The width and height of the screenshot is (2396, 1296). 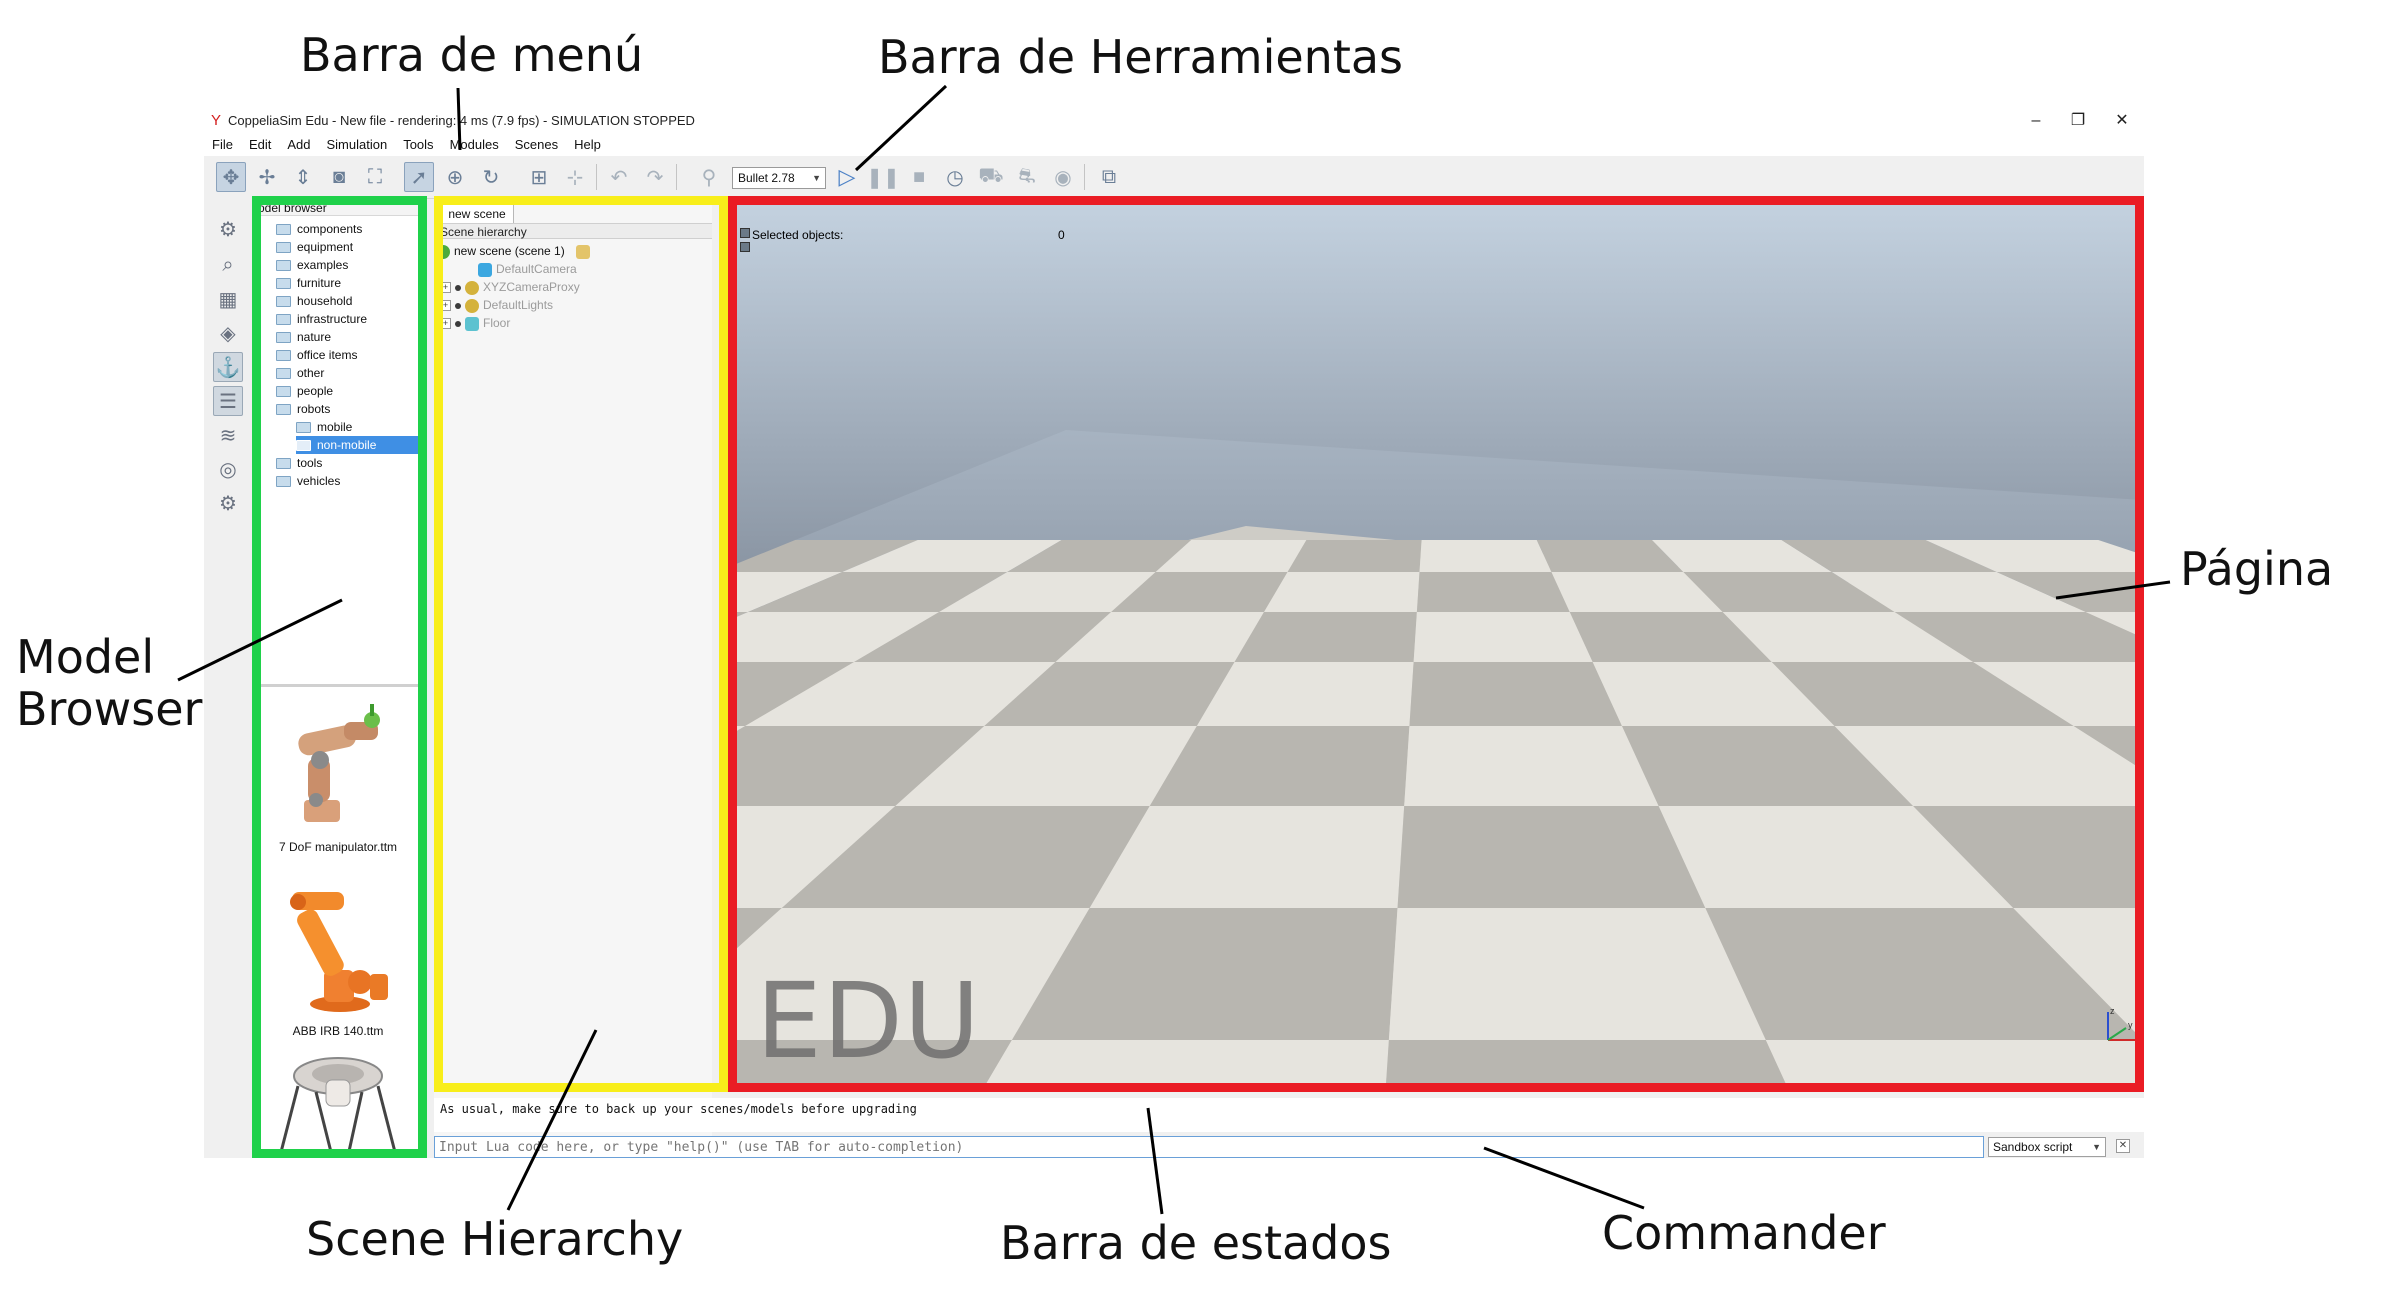 What do you see at coordinates (619, 177) in the screenshot?
I see `undo-icon: ↶` at bounding box center [619, 177].